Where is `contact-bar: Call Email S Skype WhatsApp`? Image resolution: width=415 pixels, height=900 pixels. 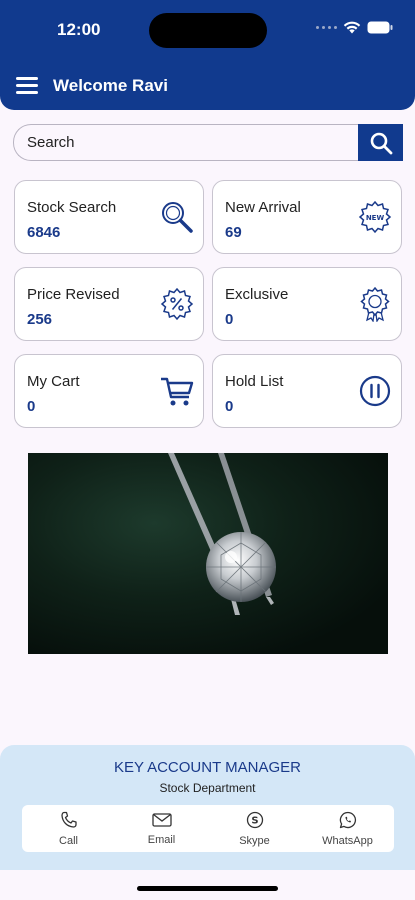 contact-bar: Call Email S Skype WhatsApp is located at coordinates (208, 828).